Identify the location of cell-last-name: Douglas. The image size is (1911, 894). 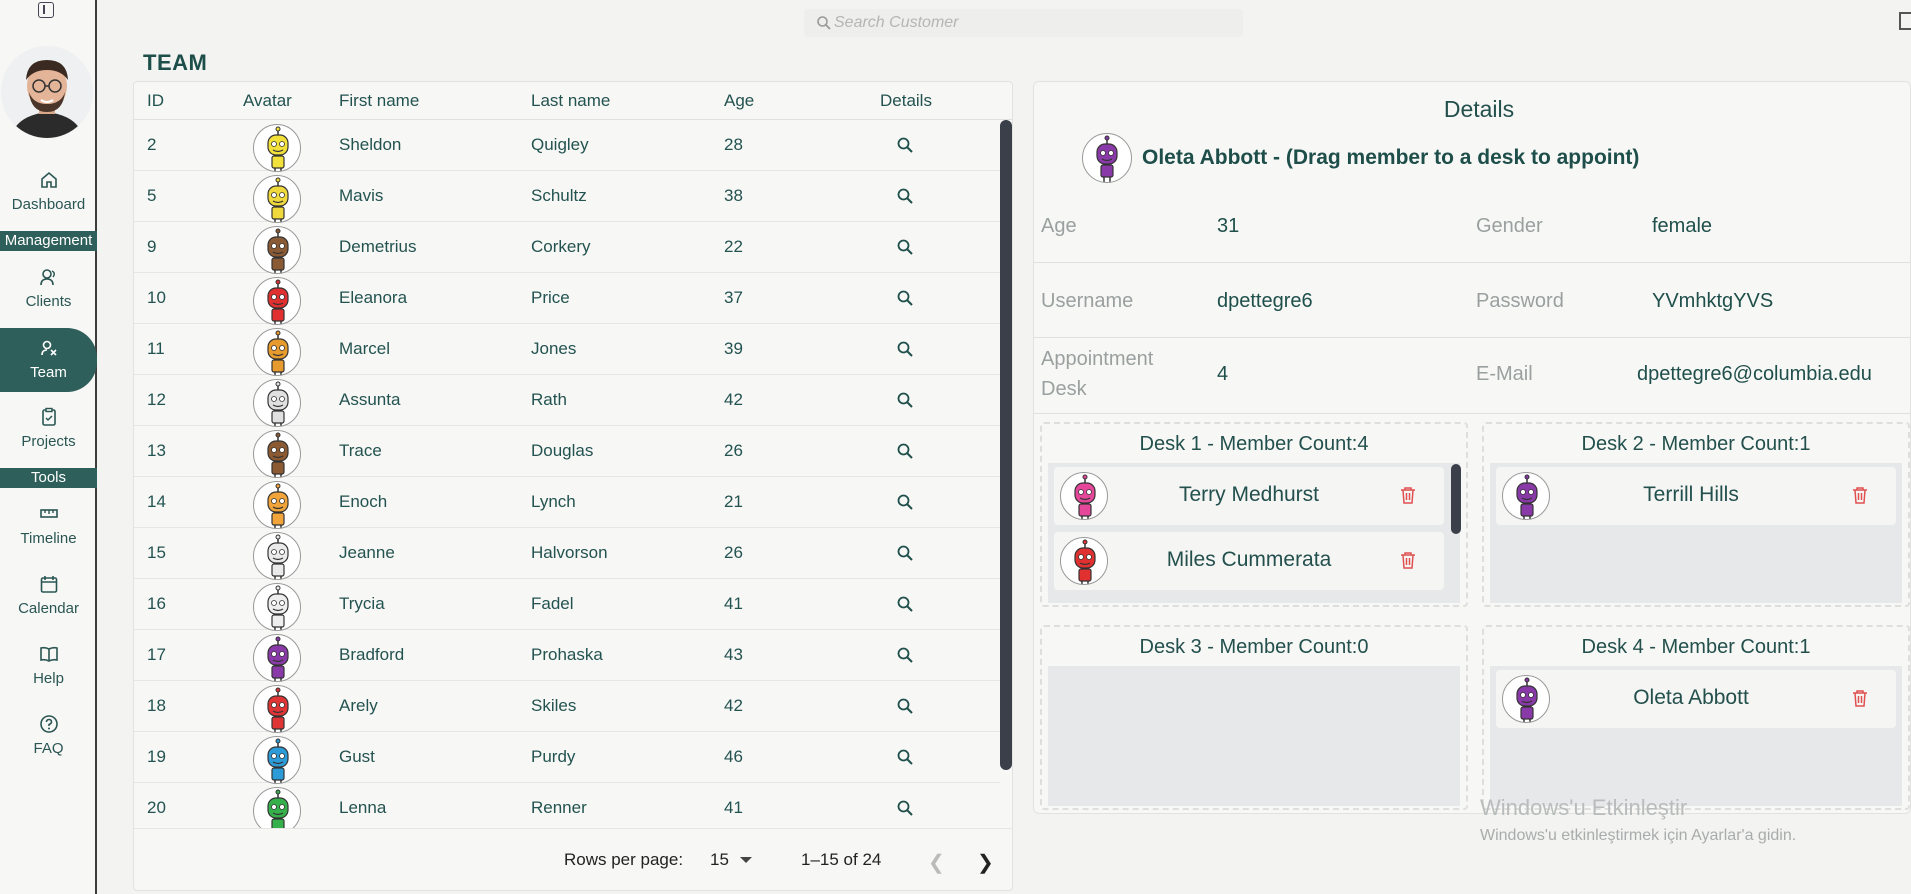
(562, 450).